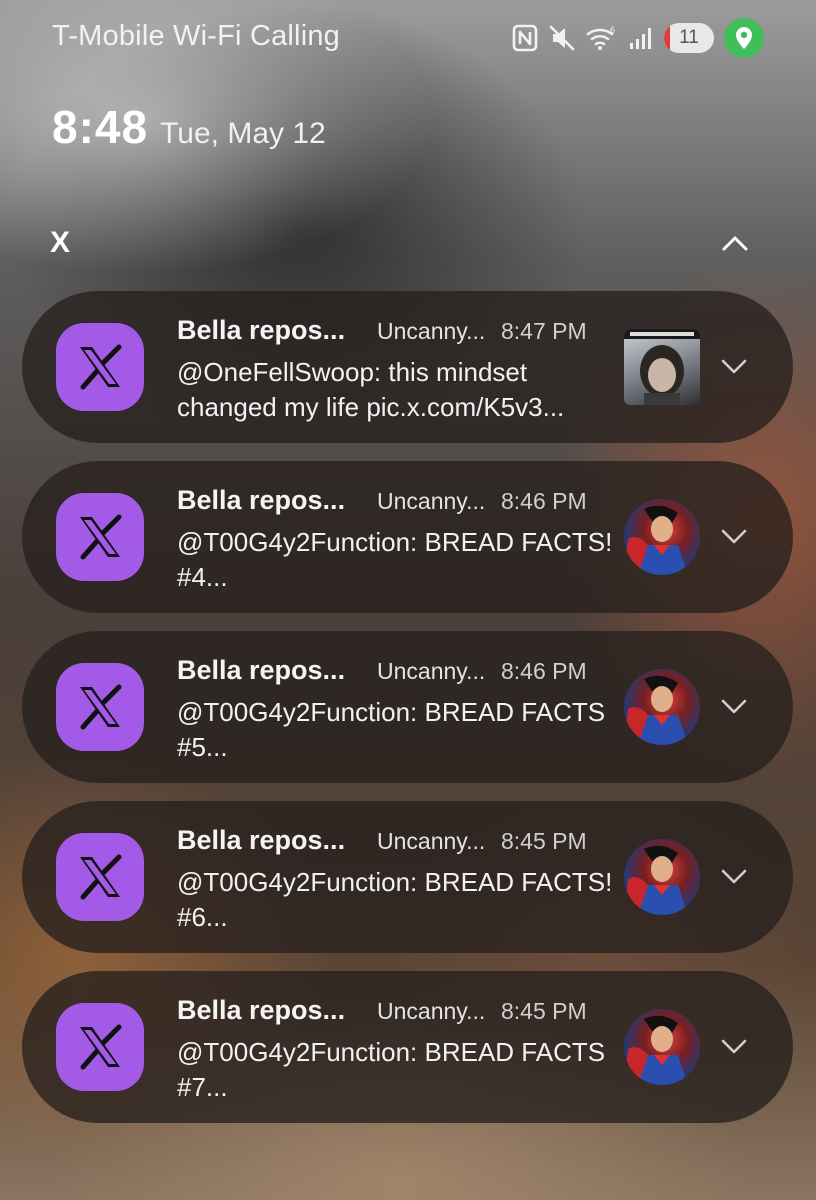 The image size is (816, 1200). I want to click on time-label: 8:48, so click(100, 127).